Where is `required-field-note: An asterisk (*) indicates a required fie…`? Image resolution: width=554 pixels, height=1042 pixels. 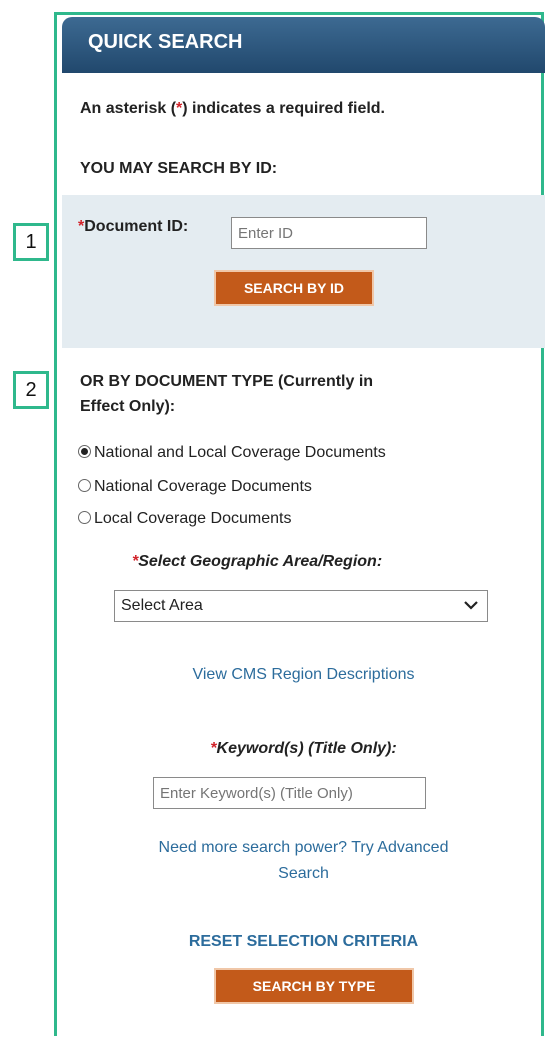
required-field-note: An asterisk (*) indicates a required fie… is located at coordinates (232, 109).